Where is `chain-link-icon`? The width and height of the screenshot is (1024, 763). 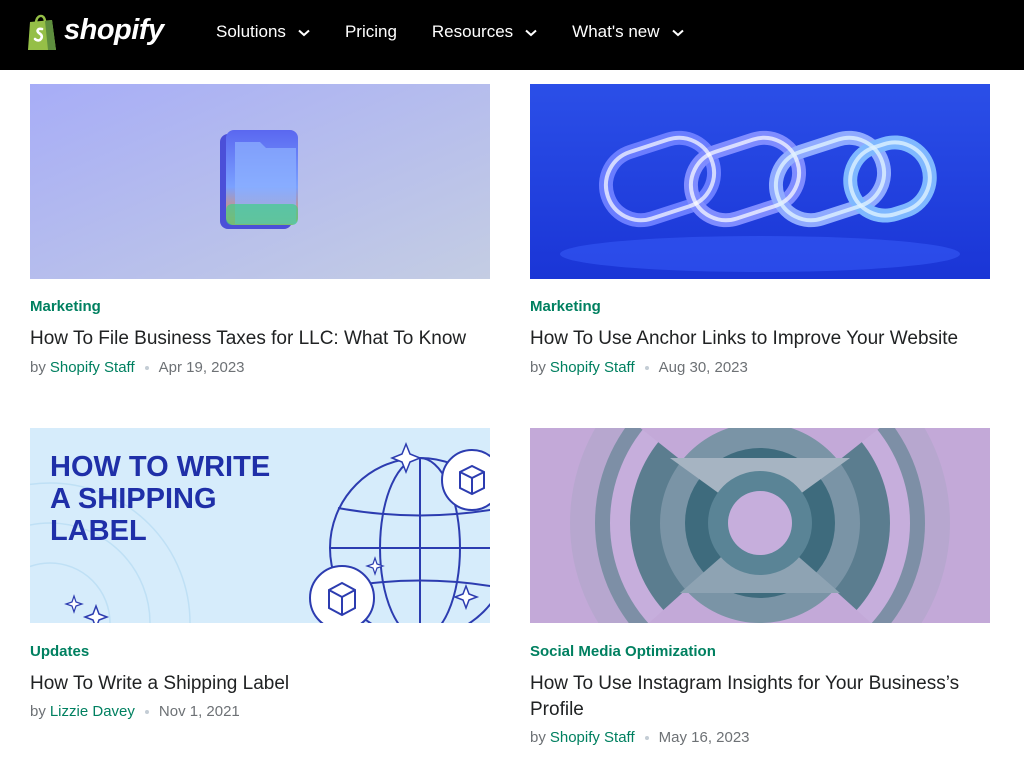
chain-link-icon is located at coordinates (760, 181).